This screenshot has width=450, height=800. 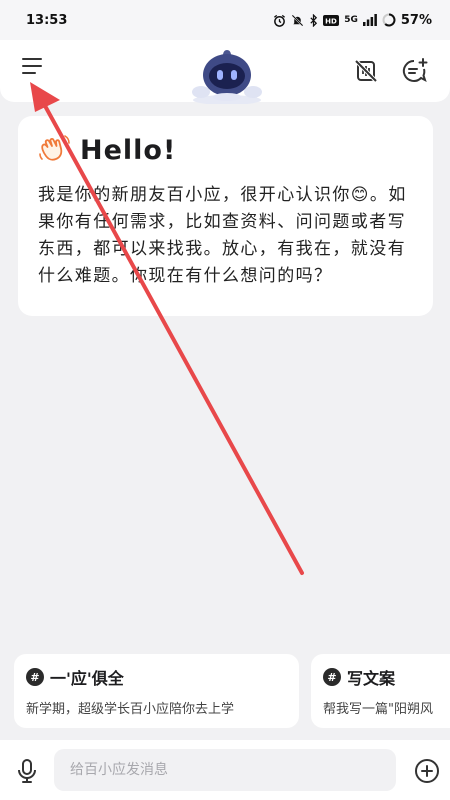 I want to click on welcome-heading: Hello!, so click(x=226, y=150).